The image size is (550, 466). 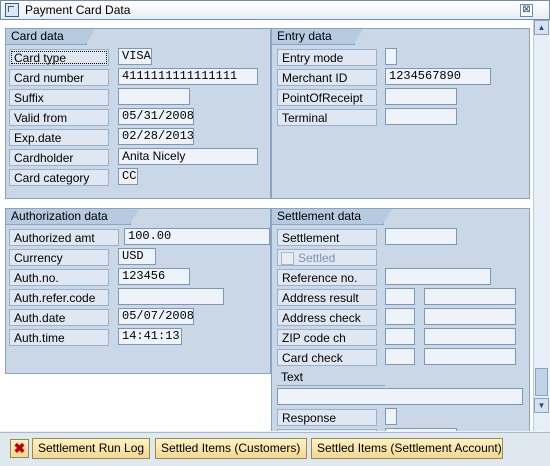 What do you see at coordinates (59, 57) in the screenshot?
I see `card-type-label: Card type` at bounding box center [59, 57].